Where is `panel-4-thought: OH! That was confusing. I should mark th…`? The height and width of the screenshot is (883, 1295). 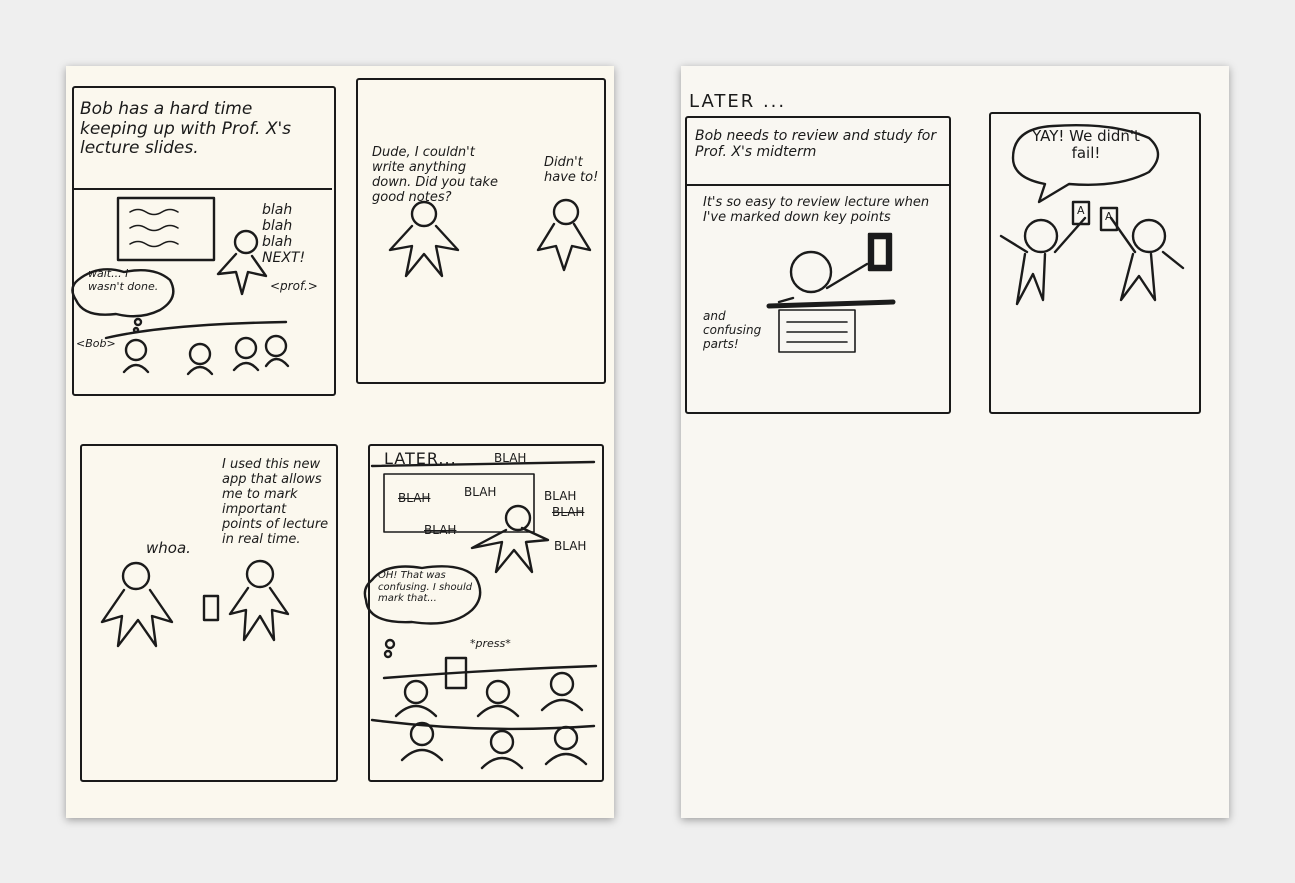
panel-4-thought: OH! That was confusing. I should mark th… is located at coordinates (425, 587).